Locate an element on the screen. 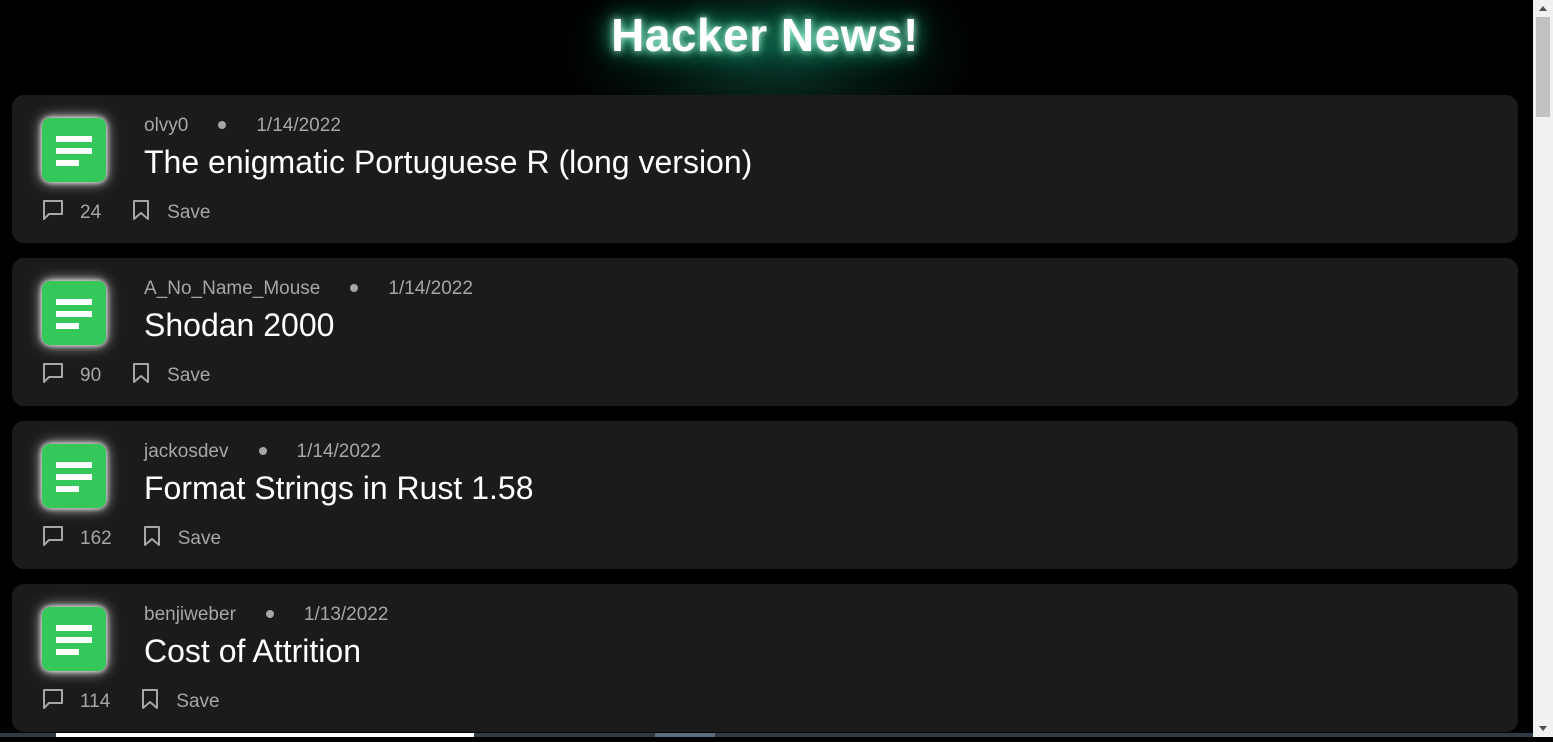 This screenshot has width=1553, height=742. vertical-scrollbar is located at coordinates (1543, 368).